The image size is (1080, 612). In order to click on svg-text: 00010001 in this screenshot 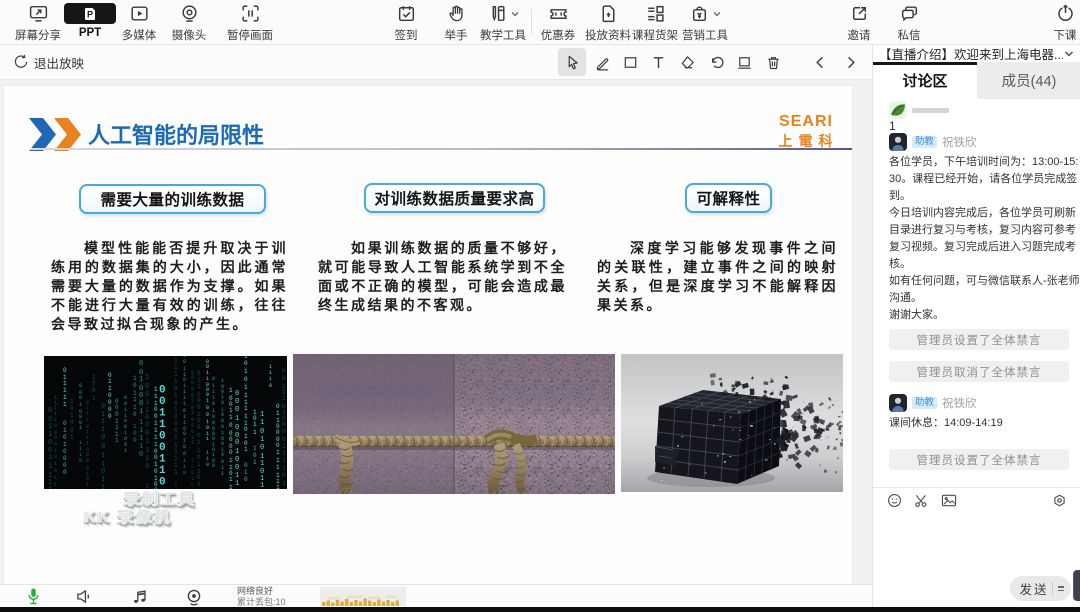, I will do `click(80, 407)`.